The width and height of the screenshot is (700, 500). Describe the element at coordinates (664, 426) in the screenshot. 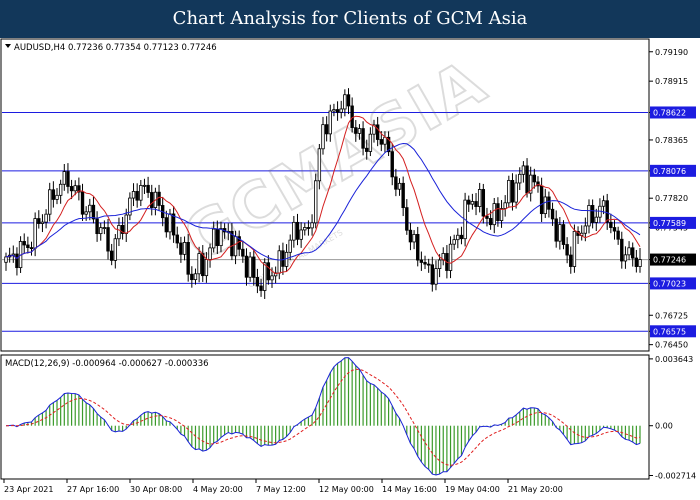

I see `macd-tick-label: 0.00` at that location.